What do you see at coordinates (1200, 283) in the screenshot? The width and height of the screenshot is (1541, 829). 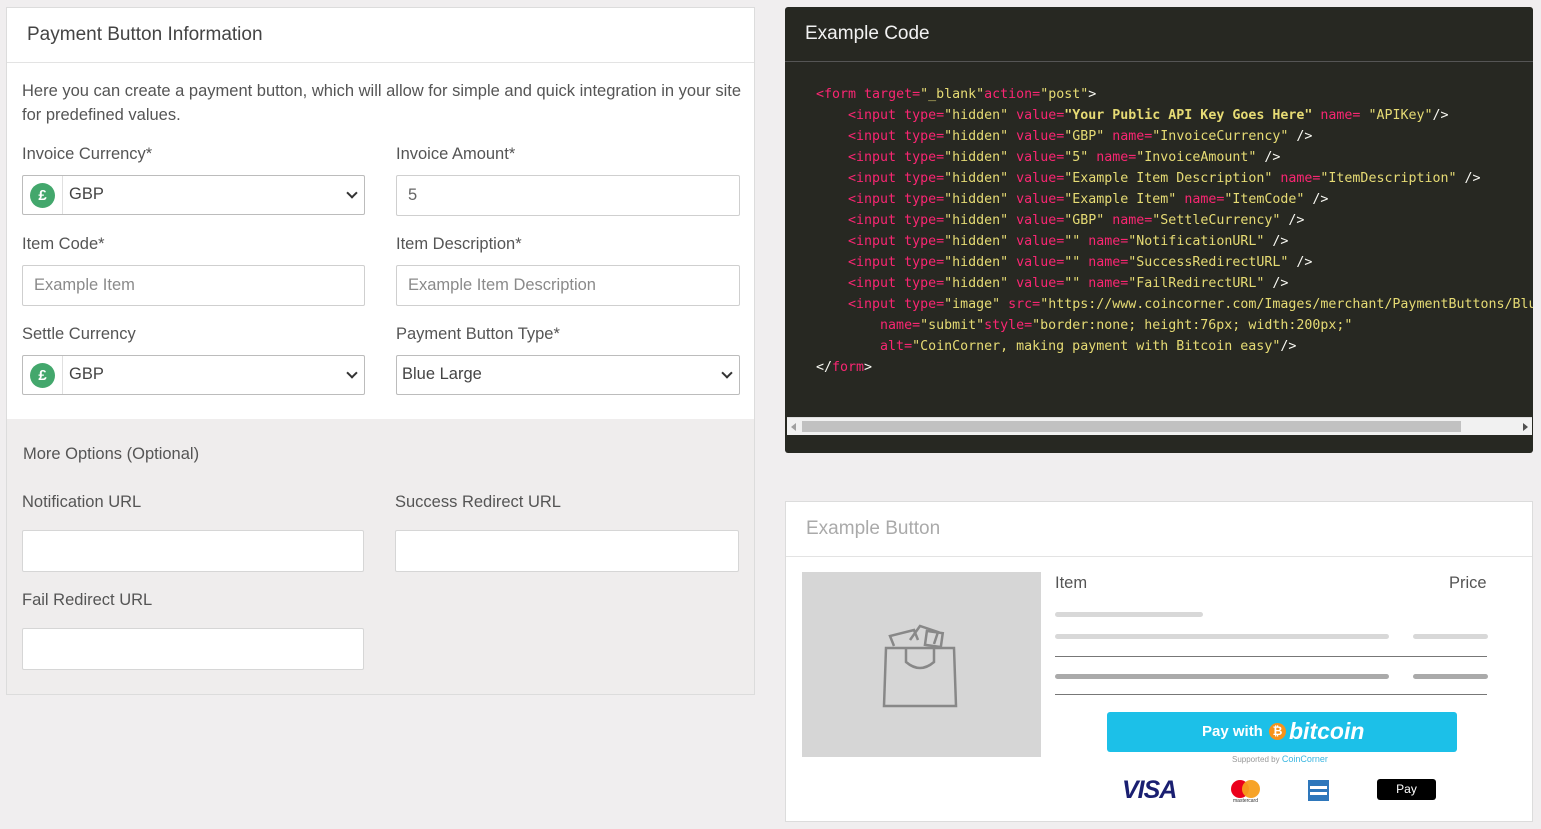 I see `code-token: "FailRedirectURL"` at bounding box center [1200, 283].